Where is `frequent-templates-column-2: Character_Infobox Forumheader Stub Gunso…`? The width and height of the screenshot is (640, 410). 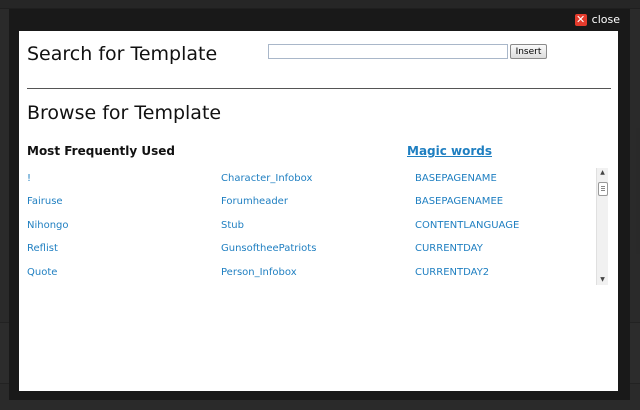 frequent-templates-column-2: Character_Infobox Forumheader Stub Gunso… is located at coordinates (268, 231).